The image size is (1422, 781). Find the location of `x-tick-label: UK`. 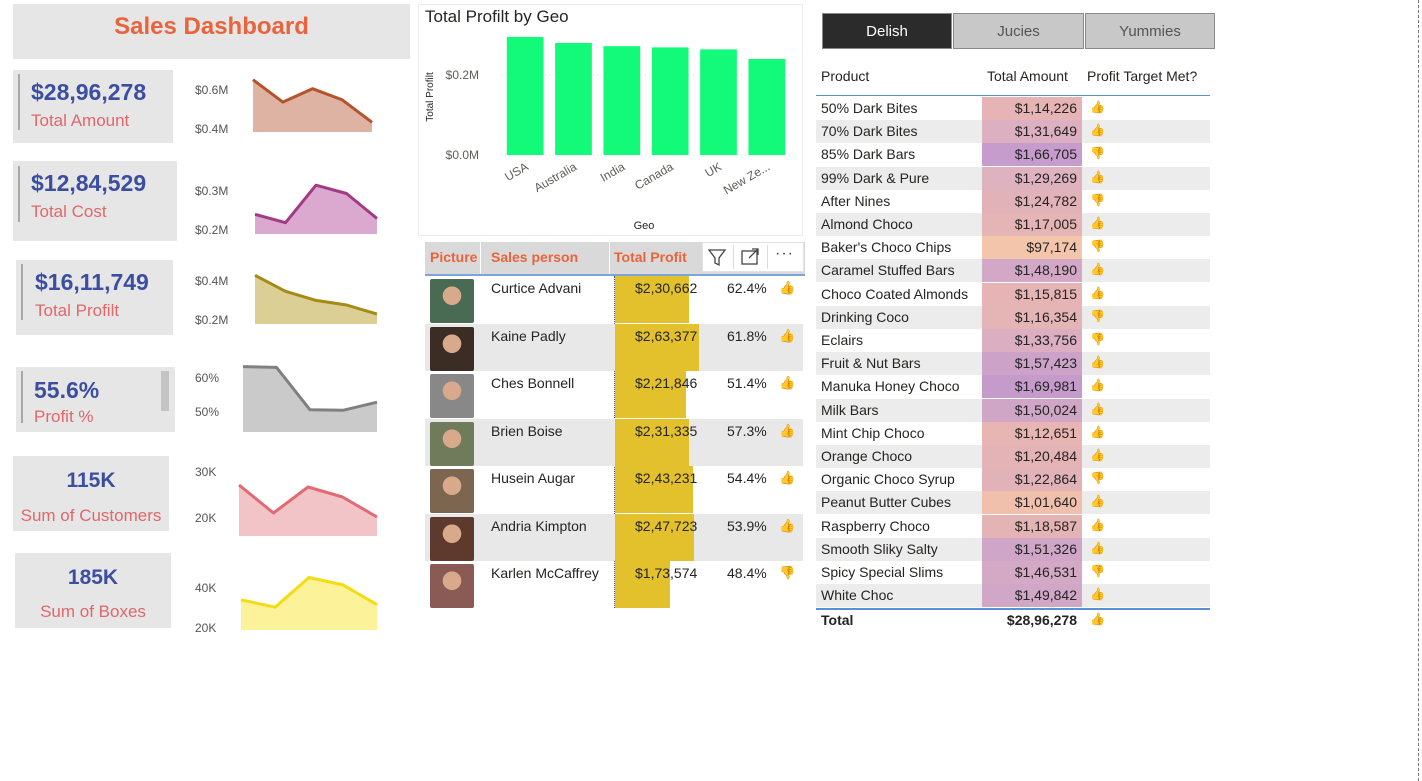

x-tick-label: UK is located at coordinates (713, 169).